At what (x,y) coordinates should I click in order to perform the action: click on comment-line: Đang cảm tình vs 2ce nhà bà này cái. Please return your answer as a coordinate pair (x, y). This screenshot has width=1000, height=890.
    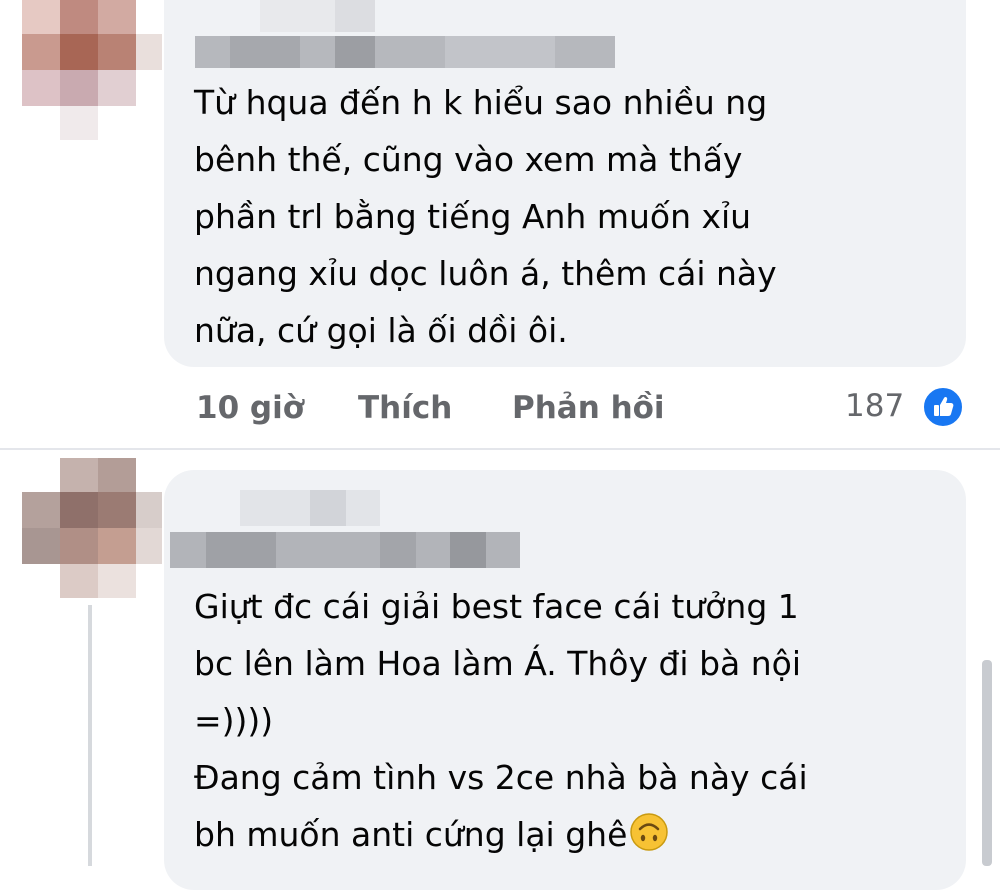
    Looking at the image, I should click on (501, 777).